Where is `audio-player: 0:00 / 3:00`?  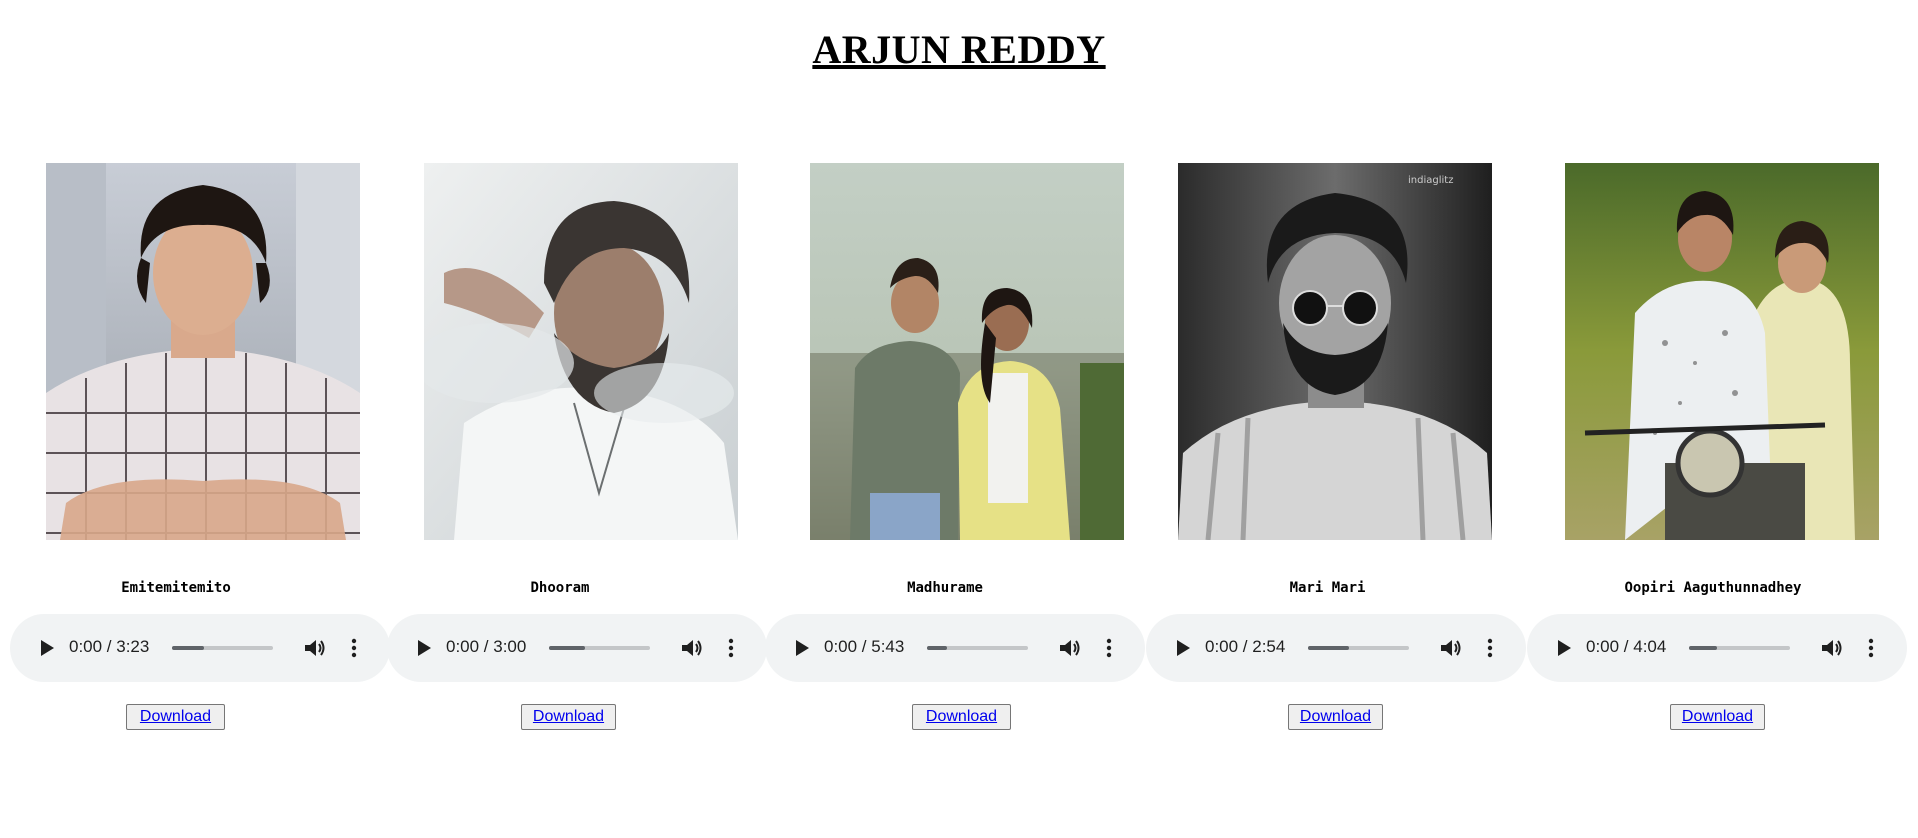
audio-player: 0:00 / 3:00 is located at coordinates (577, 648).